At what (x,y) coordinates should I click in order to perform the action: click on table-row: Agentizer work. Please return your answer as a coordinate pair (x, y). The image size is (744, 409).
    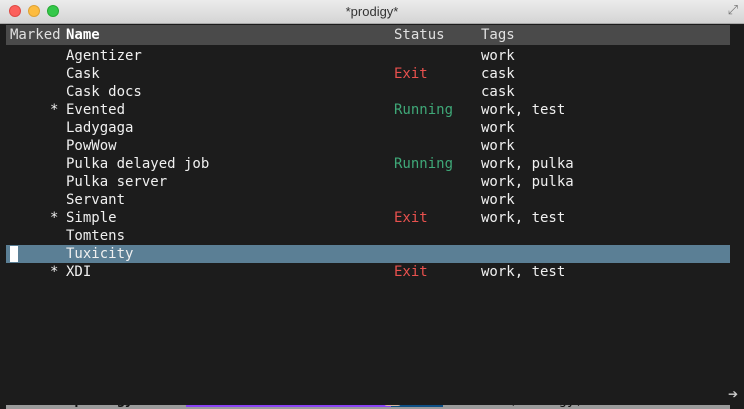
    Looking at the image, I should click on (368, 56).